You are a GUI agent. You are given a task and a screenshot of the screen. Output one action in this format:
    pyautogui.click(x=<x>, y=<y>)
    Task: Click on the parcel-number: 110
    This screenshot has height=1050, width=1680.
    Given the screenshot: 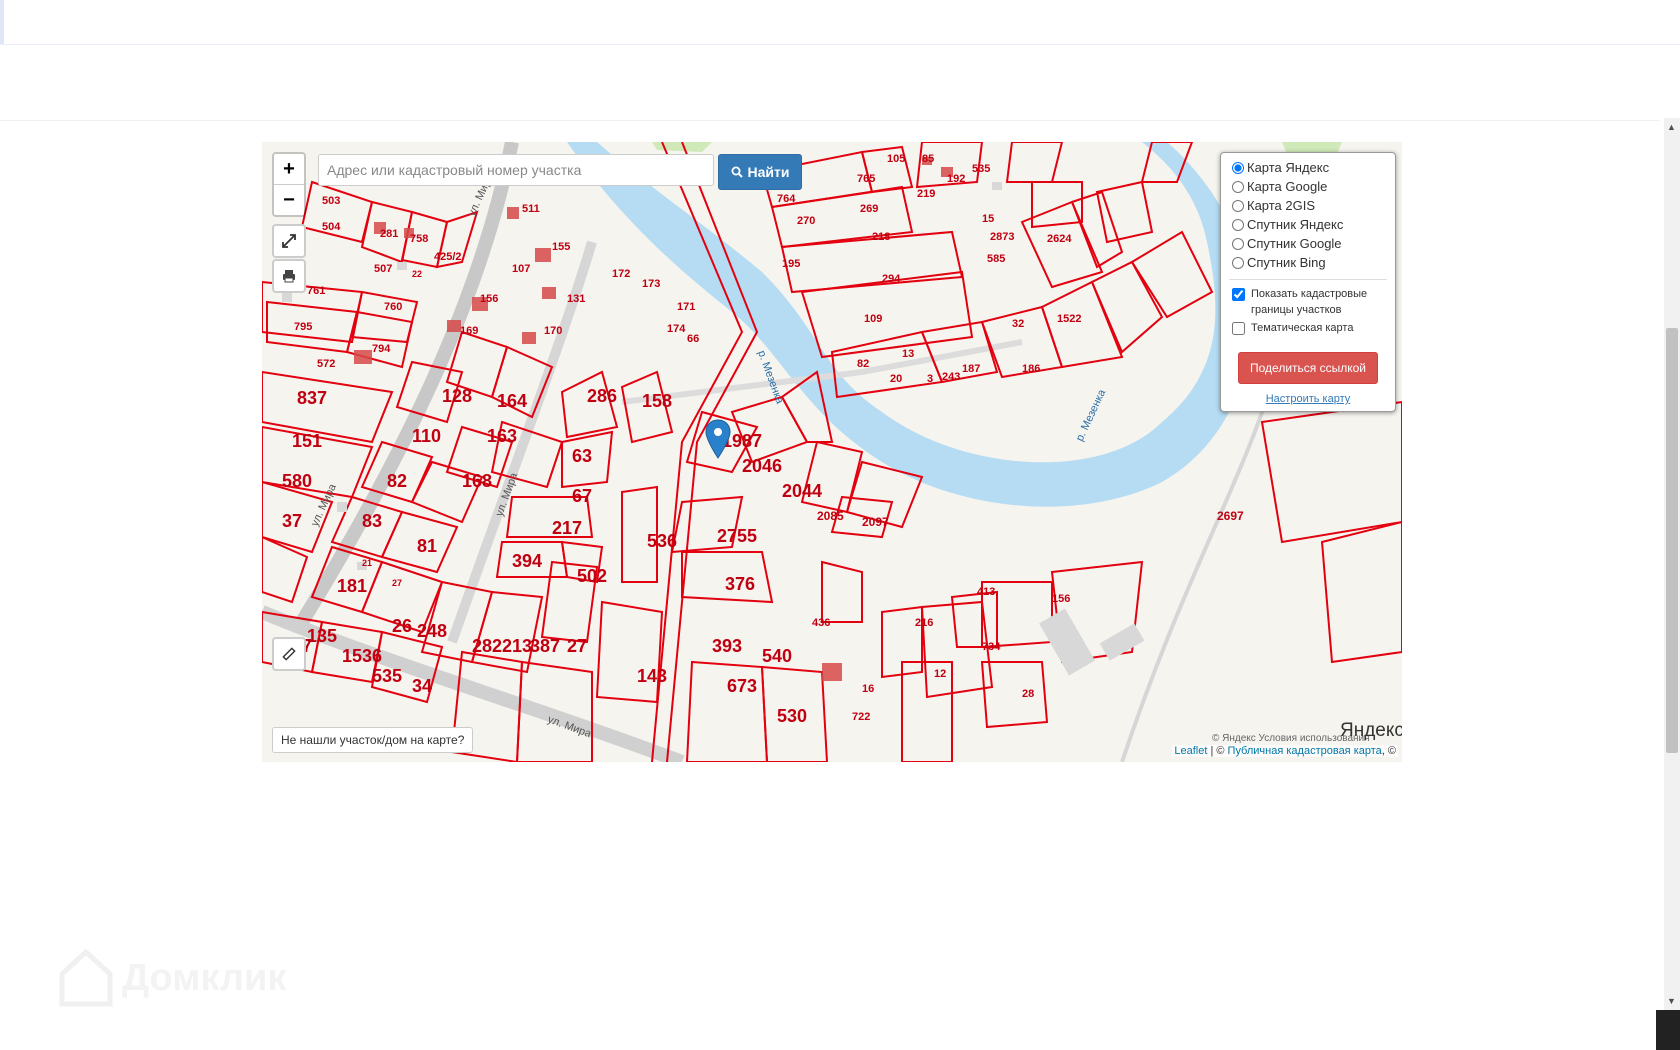 What is the action you would take?
    pyautogui.click(x=426, y=436)
    